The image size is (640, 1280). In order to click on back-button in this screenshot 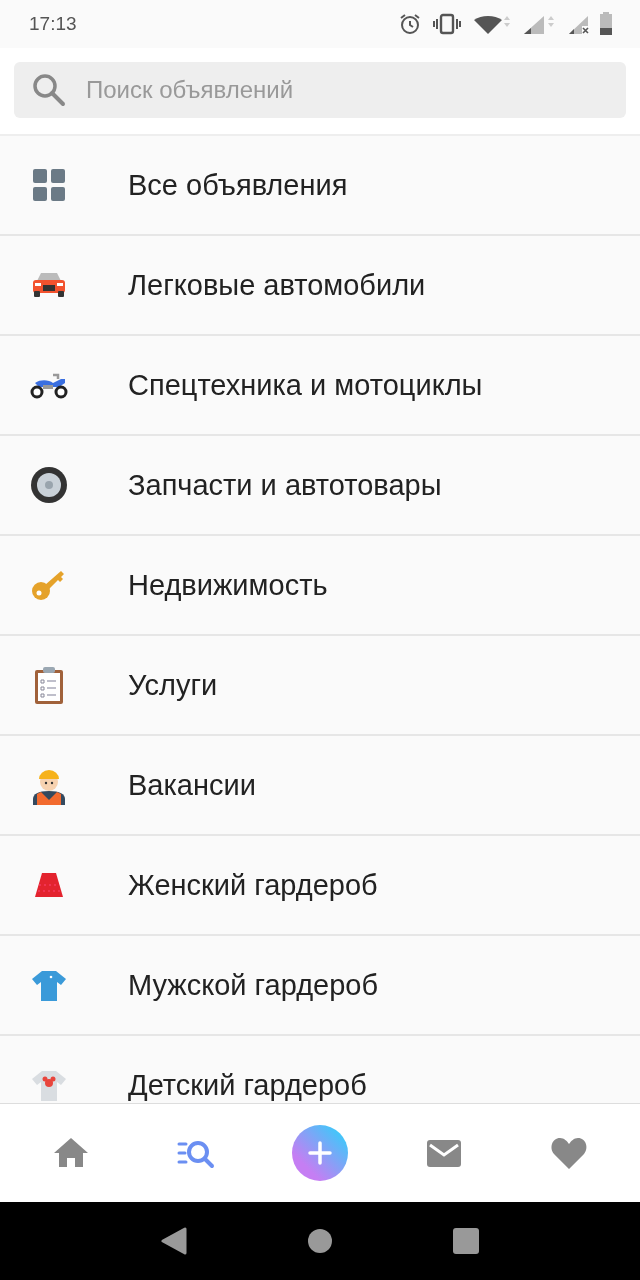, I will do `click(174, 1241)`.